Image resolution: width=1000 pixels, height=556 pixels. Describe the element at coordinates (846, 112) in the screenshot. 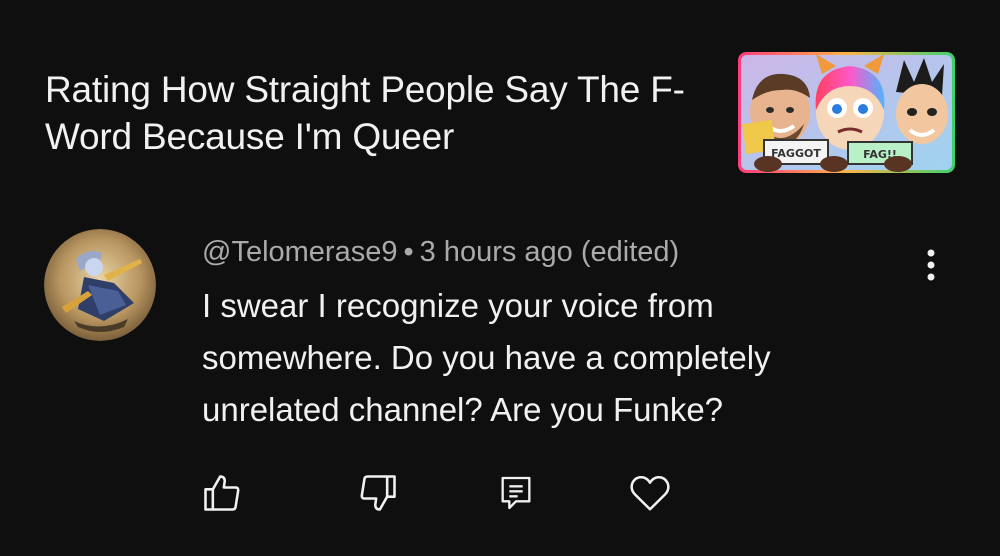

I see `video-thumbnail: FAGGOT FAG!!` at that location.